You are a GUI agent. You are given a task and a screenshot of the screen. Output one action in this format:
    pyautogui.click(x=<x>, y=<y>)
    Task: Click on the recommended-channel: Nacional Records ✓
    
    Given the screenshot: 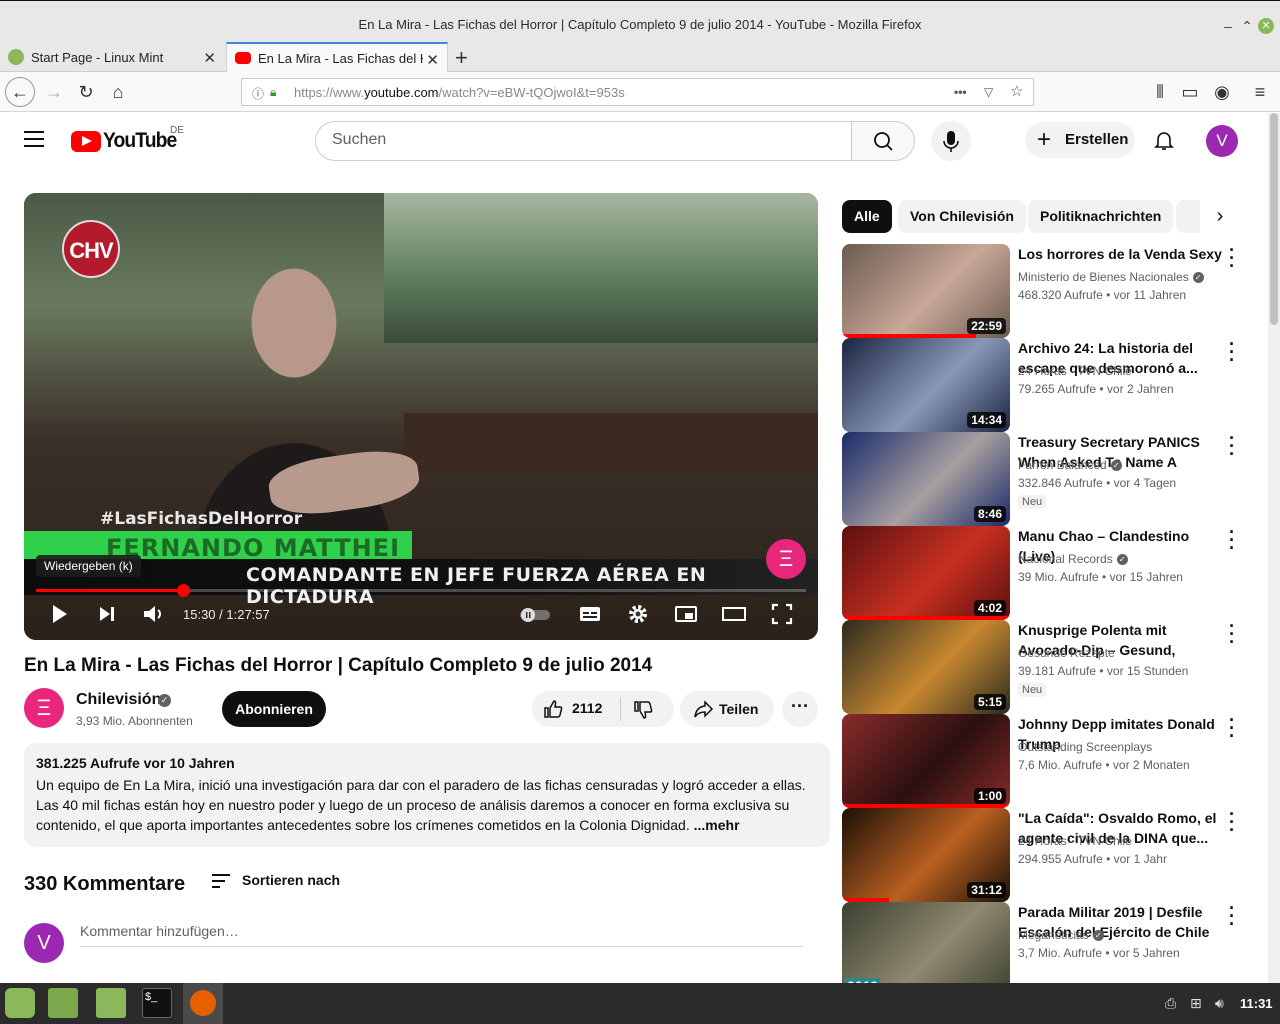 What is the action you would take?
    pyautogui.click(x=1073, y=559)
    